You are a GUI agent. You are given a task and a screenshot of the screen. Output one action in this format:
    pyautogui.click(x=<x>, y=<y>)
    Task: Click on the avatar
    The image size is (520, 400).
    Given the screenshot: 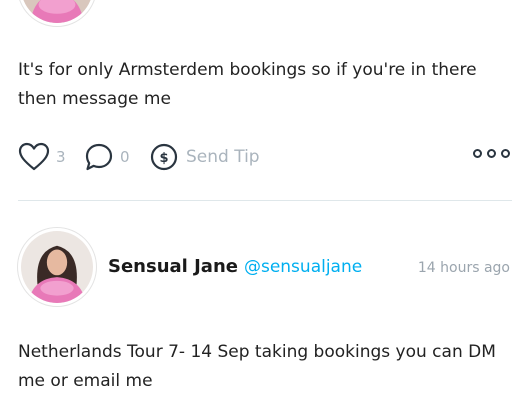 What is the action you would take?
    pyautogui.click(x=57, y=13)
    